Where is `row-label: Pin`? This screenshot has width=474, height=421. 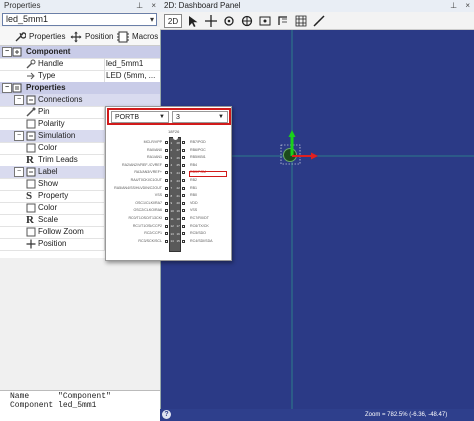 row-label: Pin is located at coordinates (44, 111).